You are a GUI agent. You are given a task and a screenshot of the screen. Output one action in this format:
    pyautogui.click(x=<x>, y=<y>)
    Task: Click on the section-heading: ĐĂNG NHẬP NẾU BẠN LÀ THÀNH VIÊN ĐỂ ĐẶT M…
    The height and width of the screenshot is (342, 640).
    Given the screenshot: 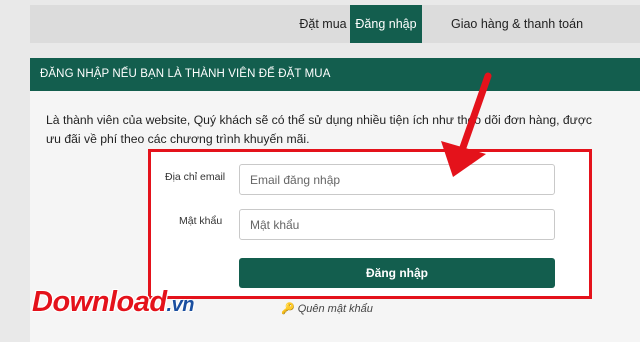 What is the action you would take?
    pyautogui.click(x=335, y=74)
    